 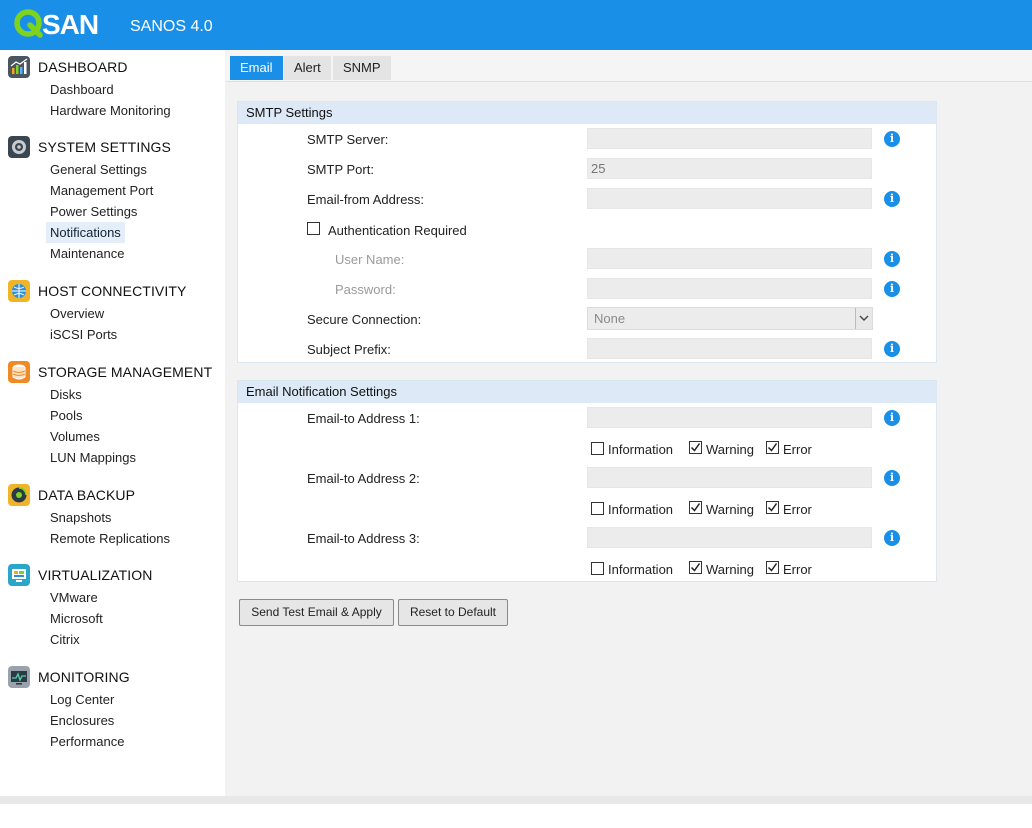 What do you see at coordinates (66, 415) in the screenshot?
I see `sidebar-item-pools: Pools` at bounding box center [66, 415].